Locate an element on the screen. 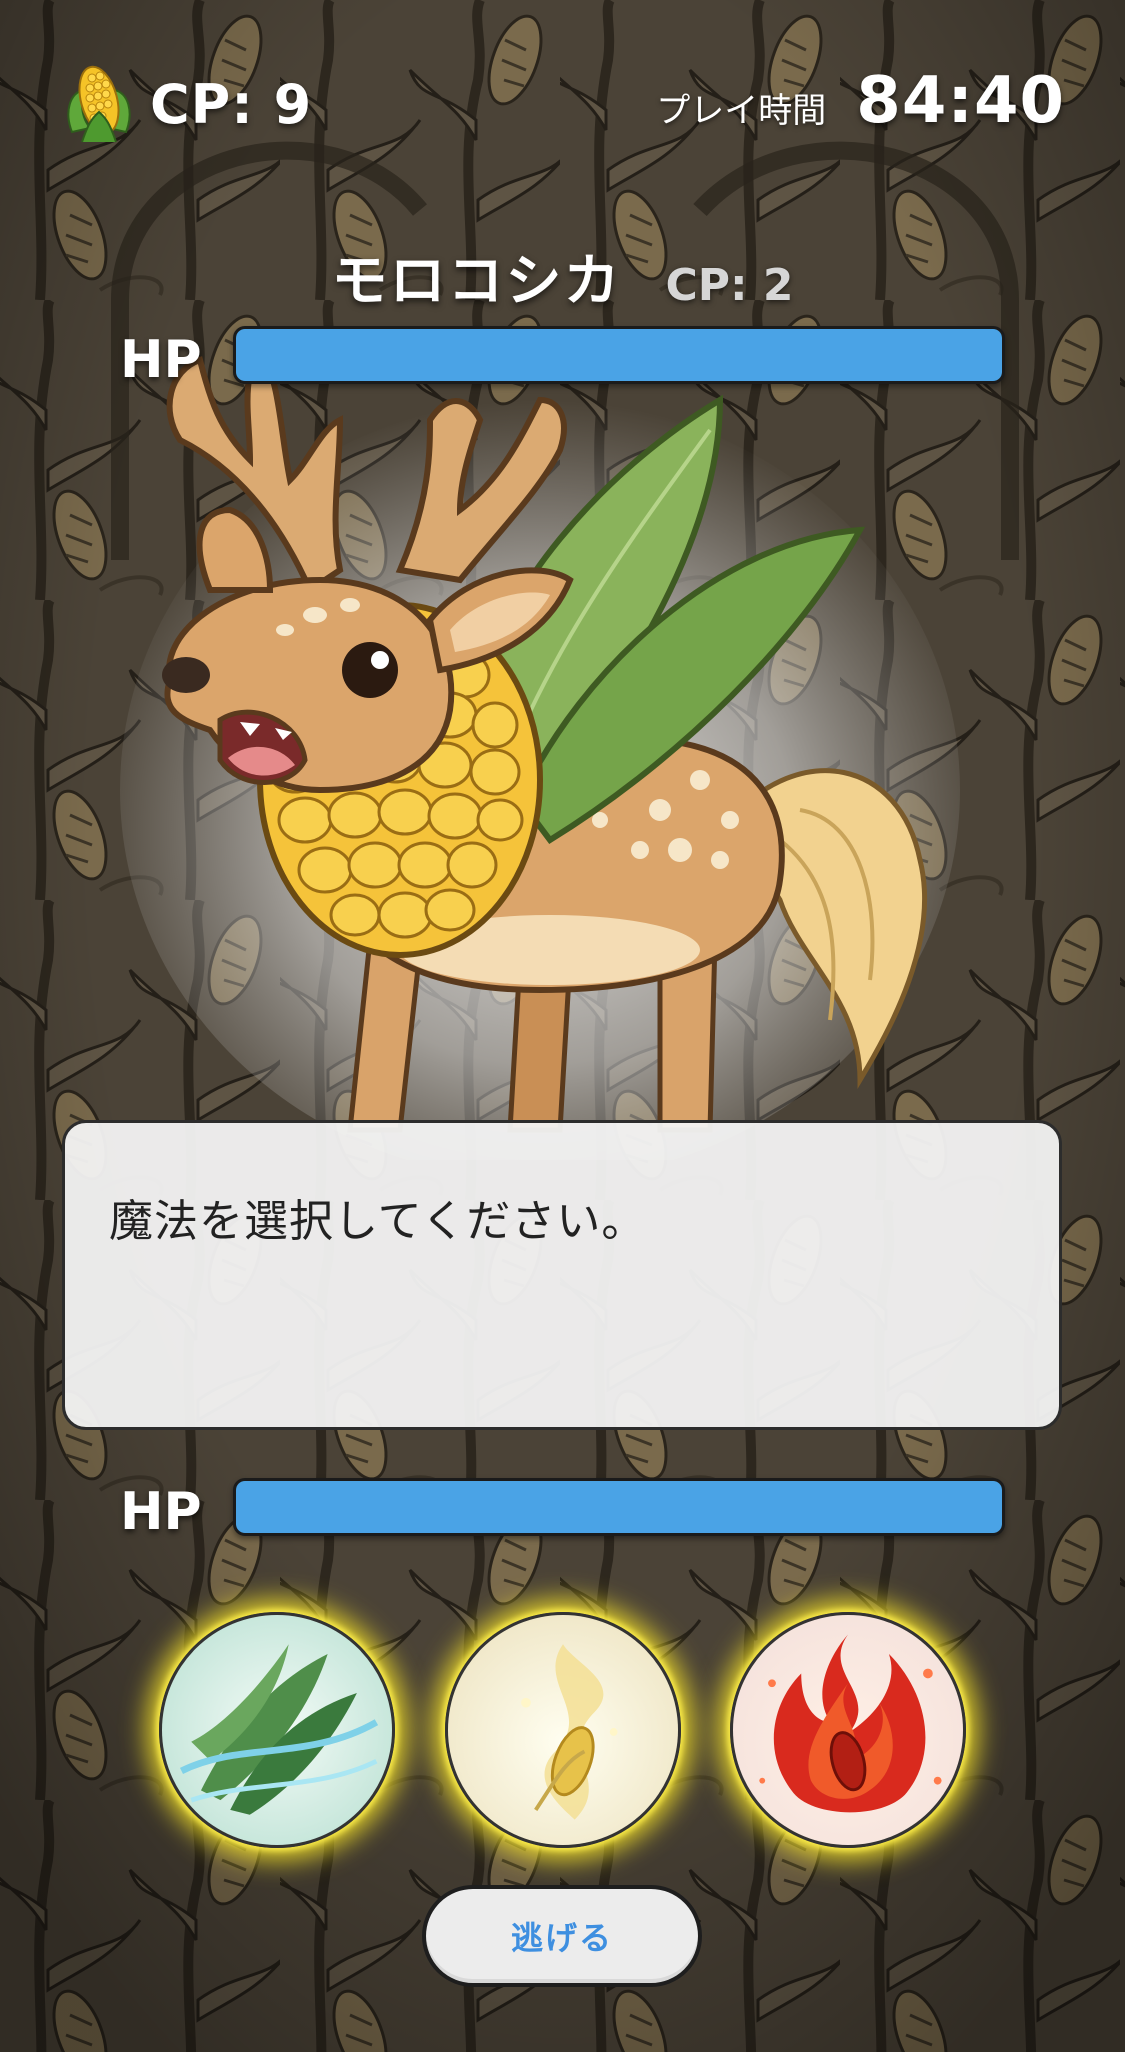  player-hp-fill is located at coordinates (619, 1507).